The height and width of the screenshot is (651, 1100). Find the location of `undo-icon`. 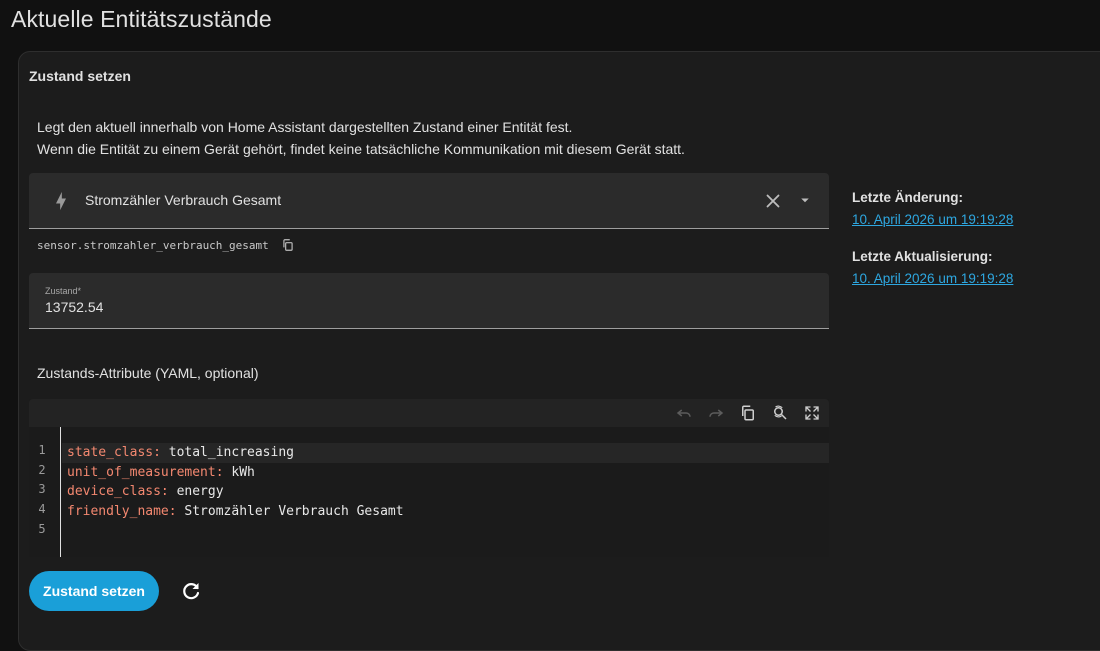

undo-icon is located at coordinates (684, 413).